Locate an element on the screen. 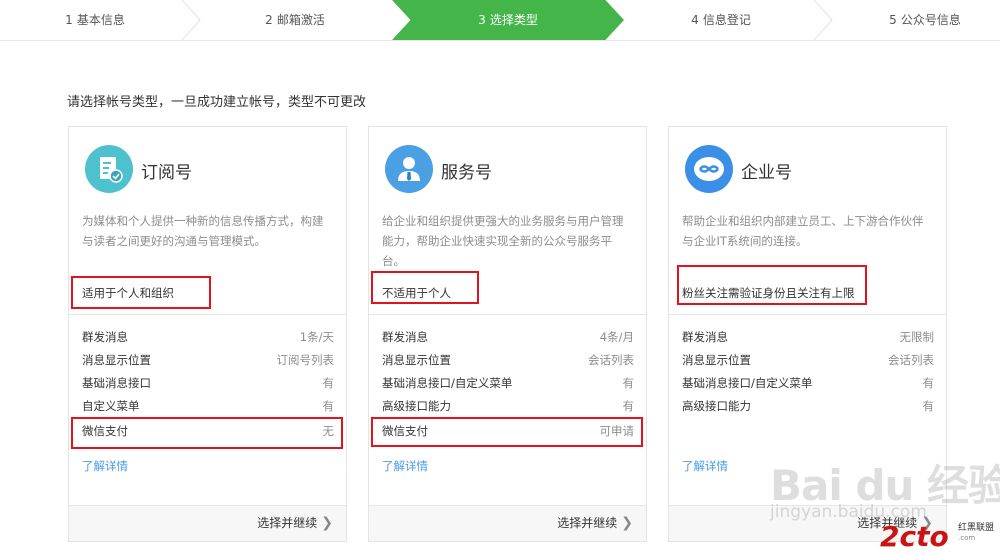 The height and width of the screenshot is (555, 1000). card-title: 订阅号 is located at coordinates (166, 173).